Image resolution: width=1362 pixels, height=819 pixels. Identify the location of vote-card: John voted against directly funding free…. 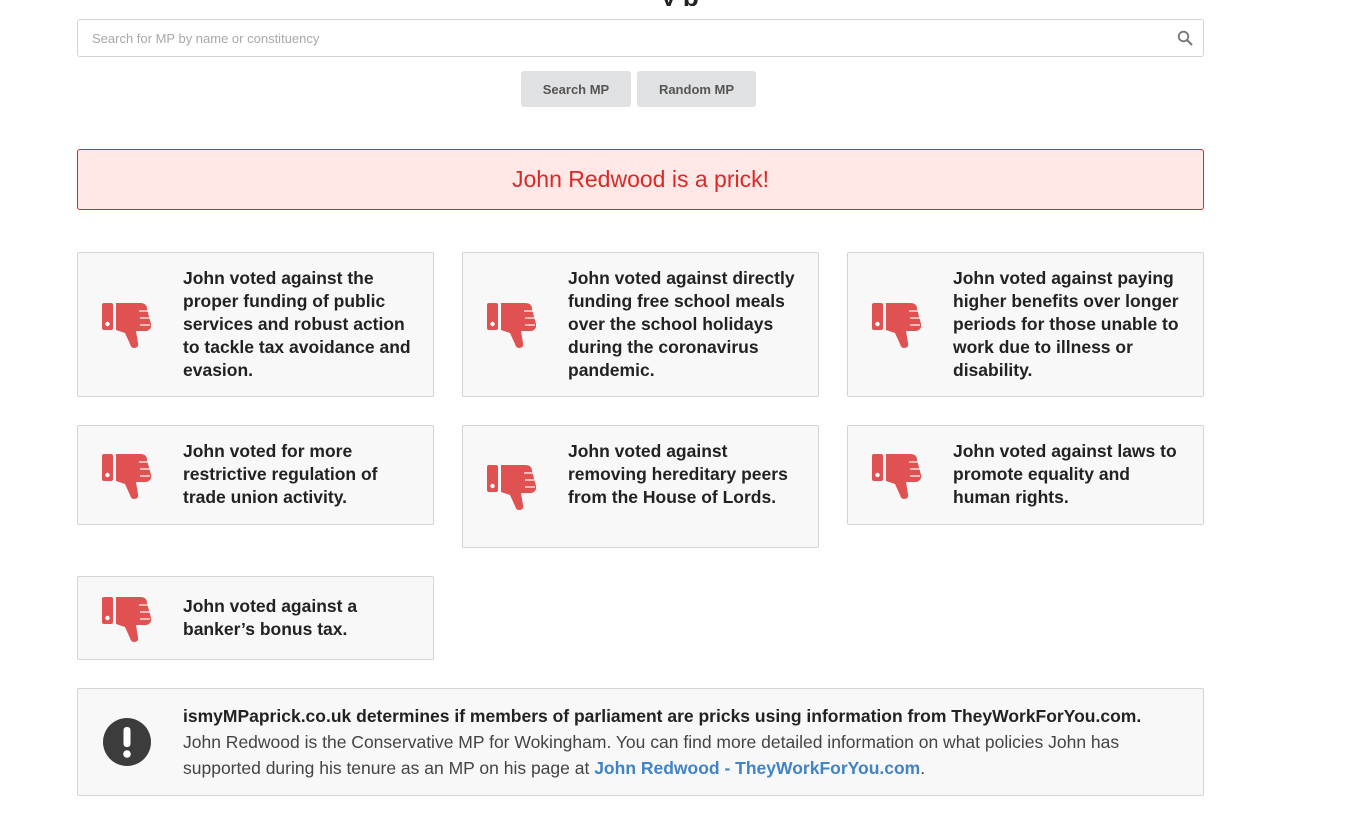
(640, 324).